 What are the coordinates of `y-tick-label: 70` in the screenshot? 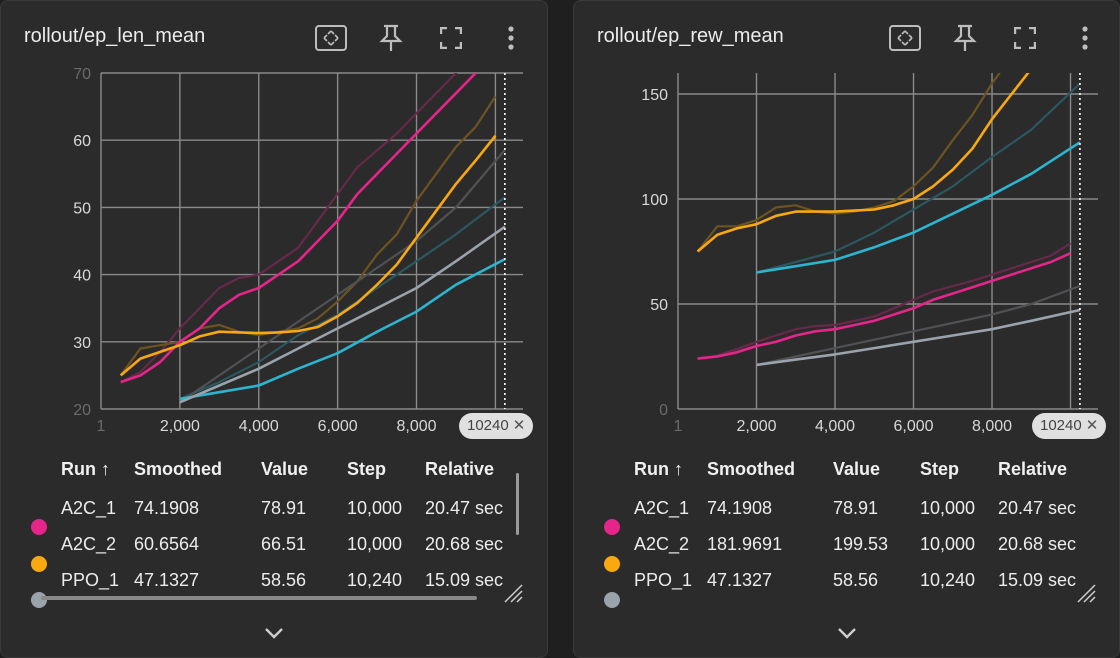 It's located at (82, 74).